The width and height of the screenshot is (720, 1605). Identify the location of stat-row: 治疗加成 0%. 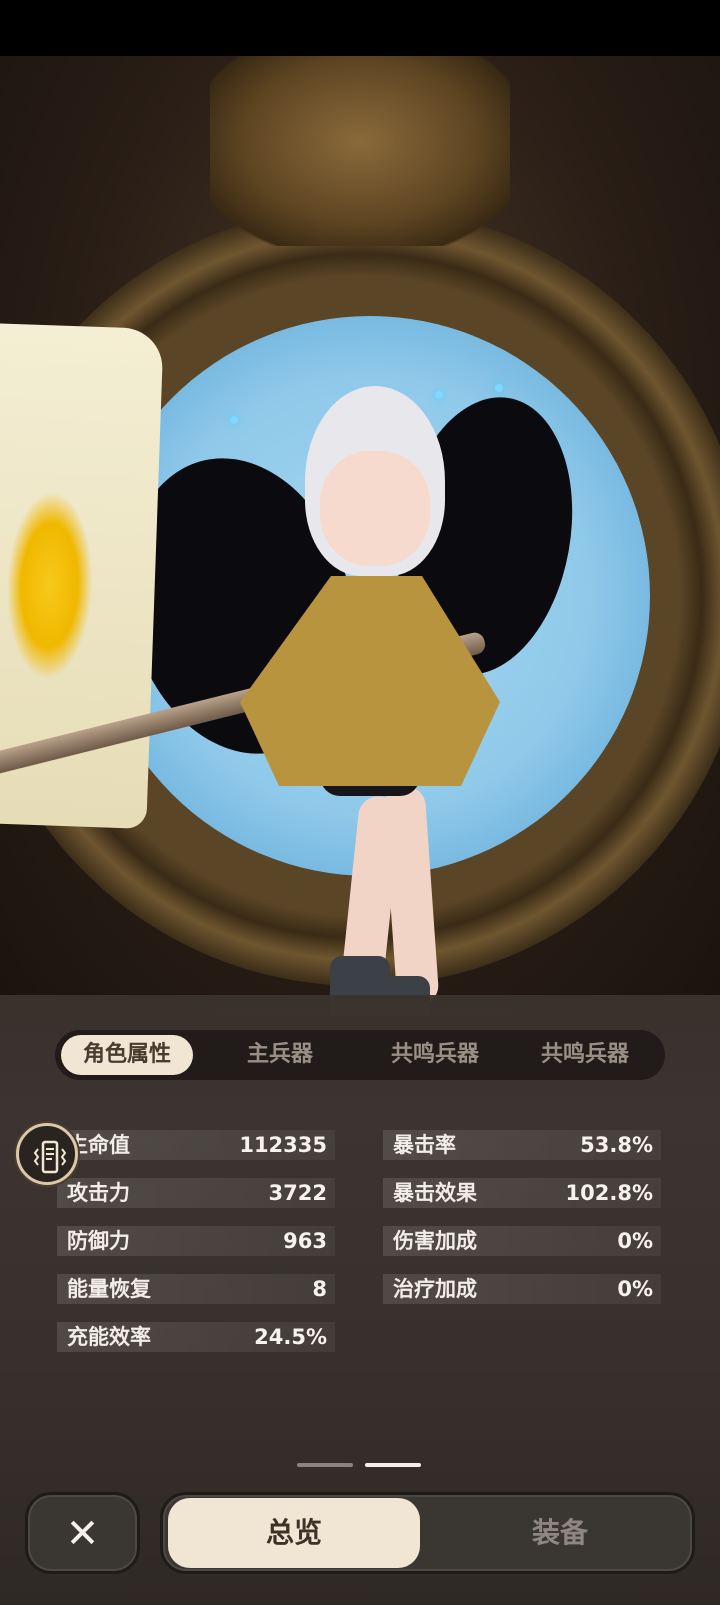
(522, 1289).